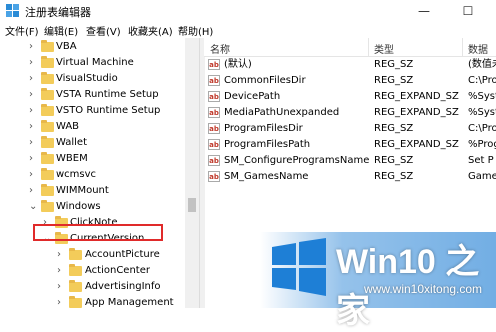 The height and width of the screenshot is (332, 496). What do you see at coordinates (423, 289) in the screenshot?
I see `watermark-url: www.win10xitong.com` at bounding box center [423, 289].